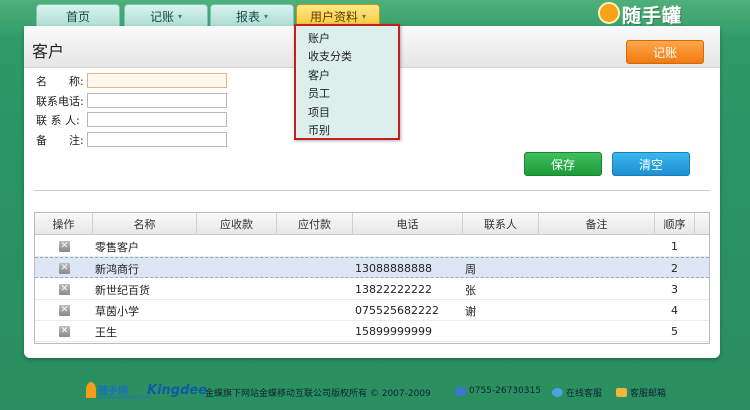  Describe the element at coordinates (372, 190) in the screenshot. I see `divider` at that location.